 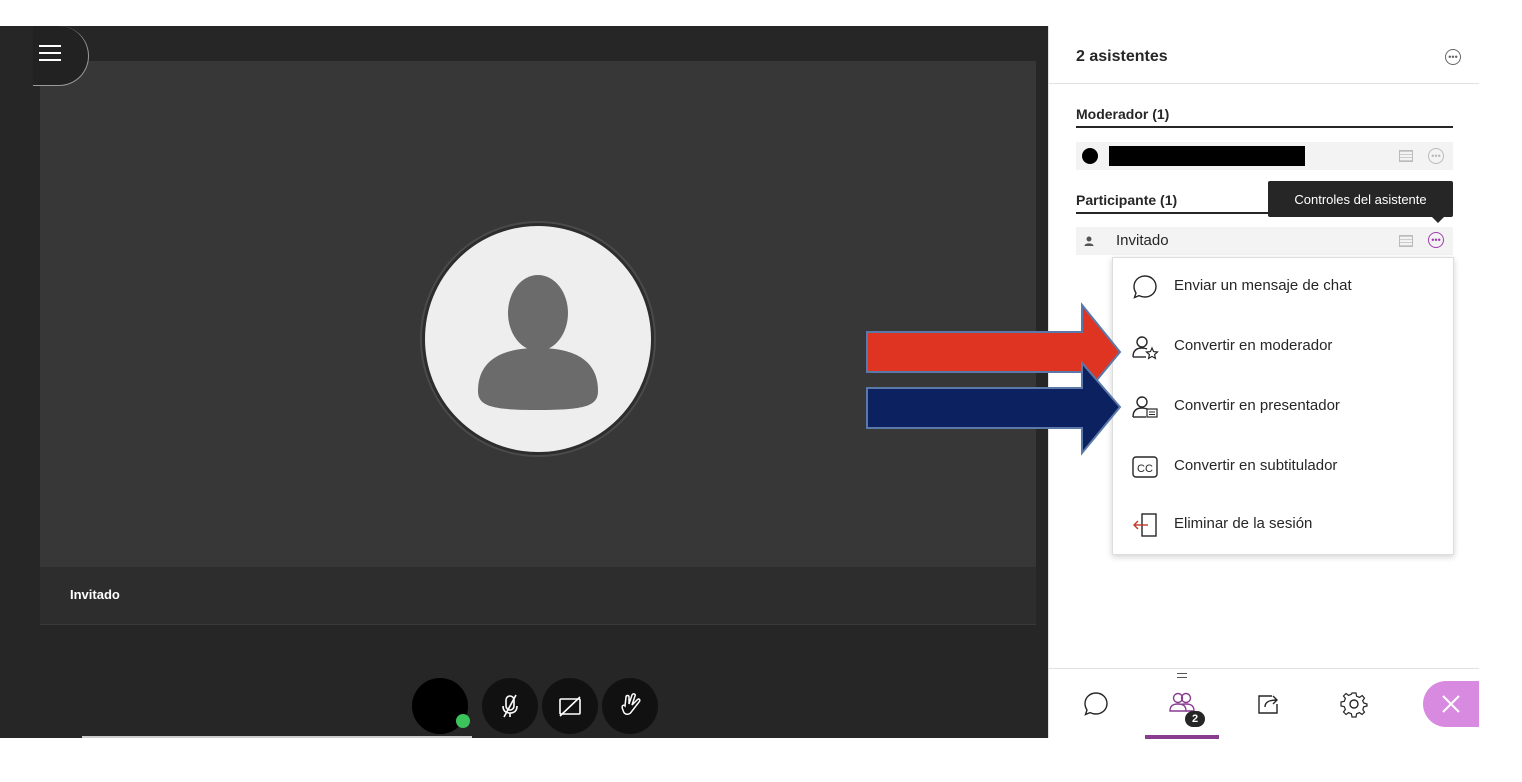 I want to click on close-panel-button, so click(x=1451, y=704).